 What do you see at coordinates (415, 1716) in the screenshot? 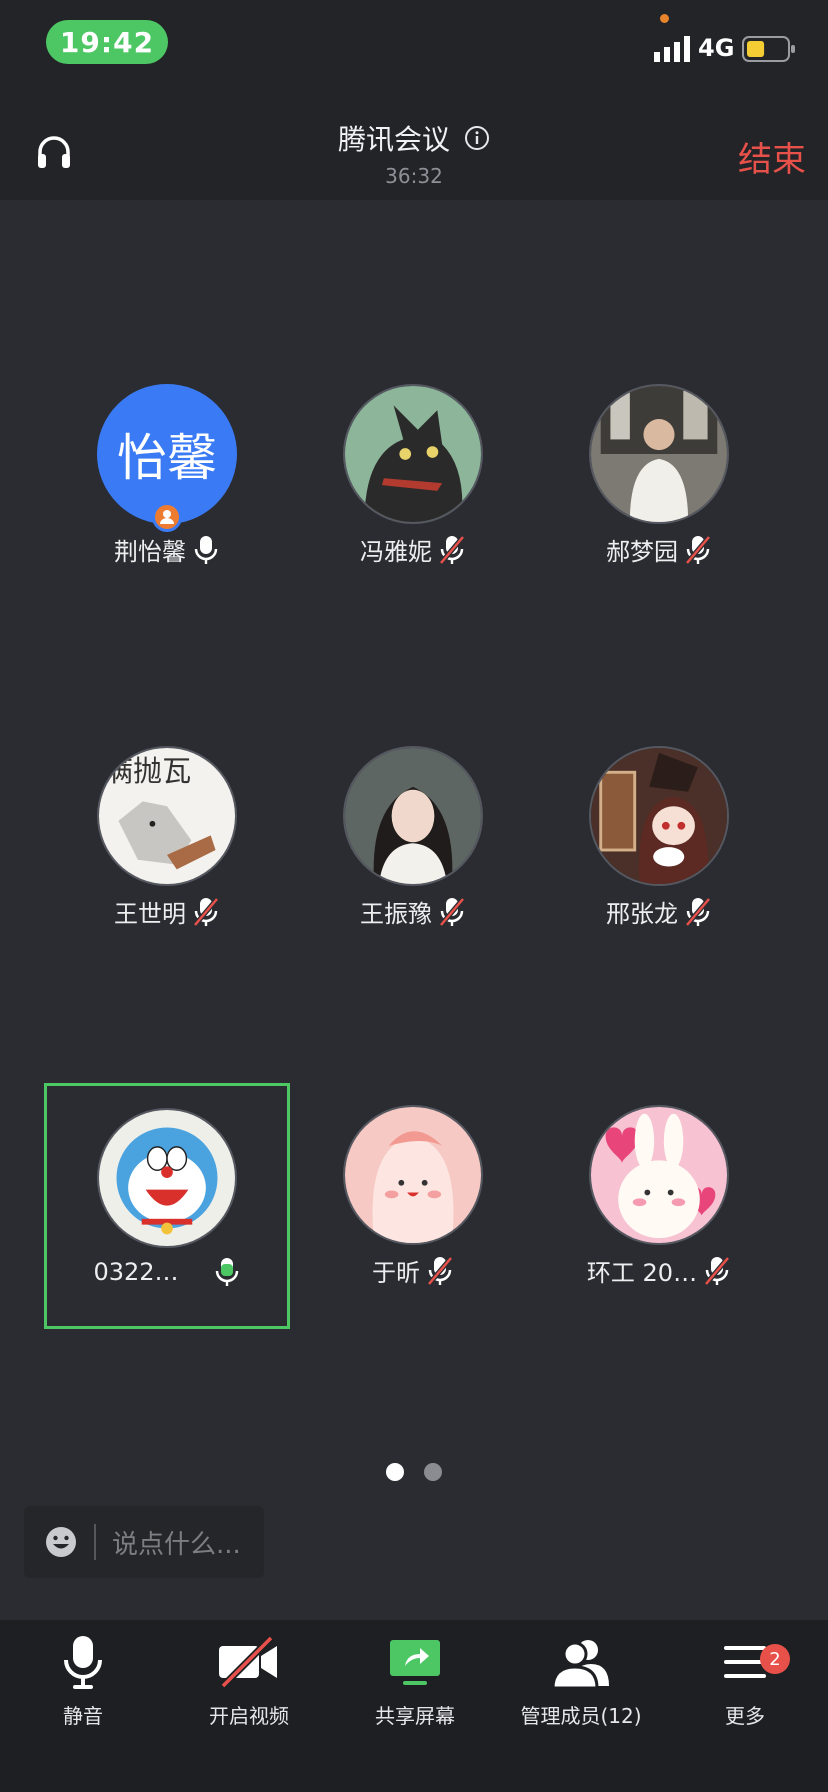
I see `share-label: 共享屏幕` at bounding box center [415, 1716].